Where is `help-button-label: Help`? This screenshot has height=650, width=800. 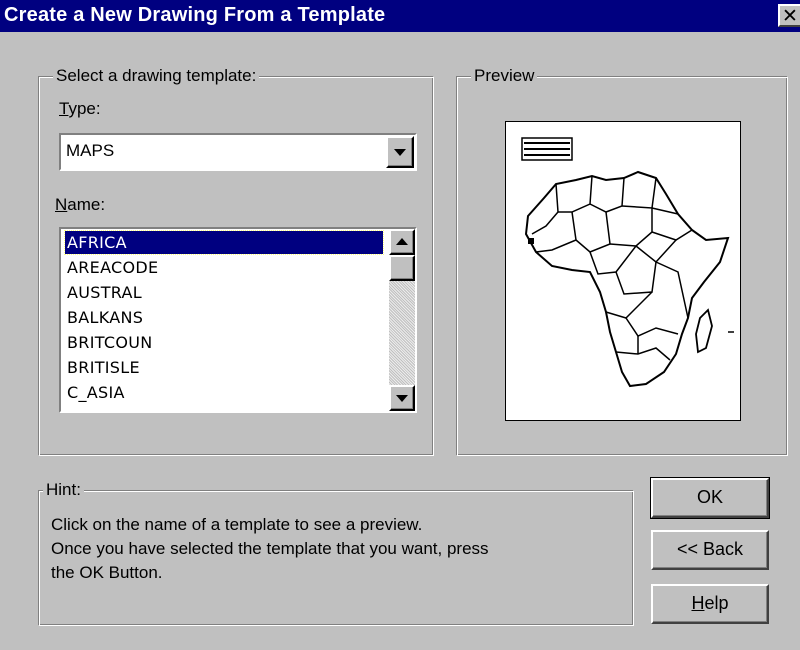 help-button-label: Help is located at coordinates (710, 603).